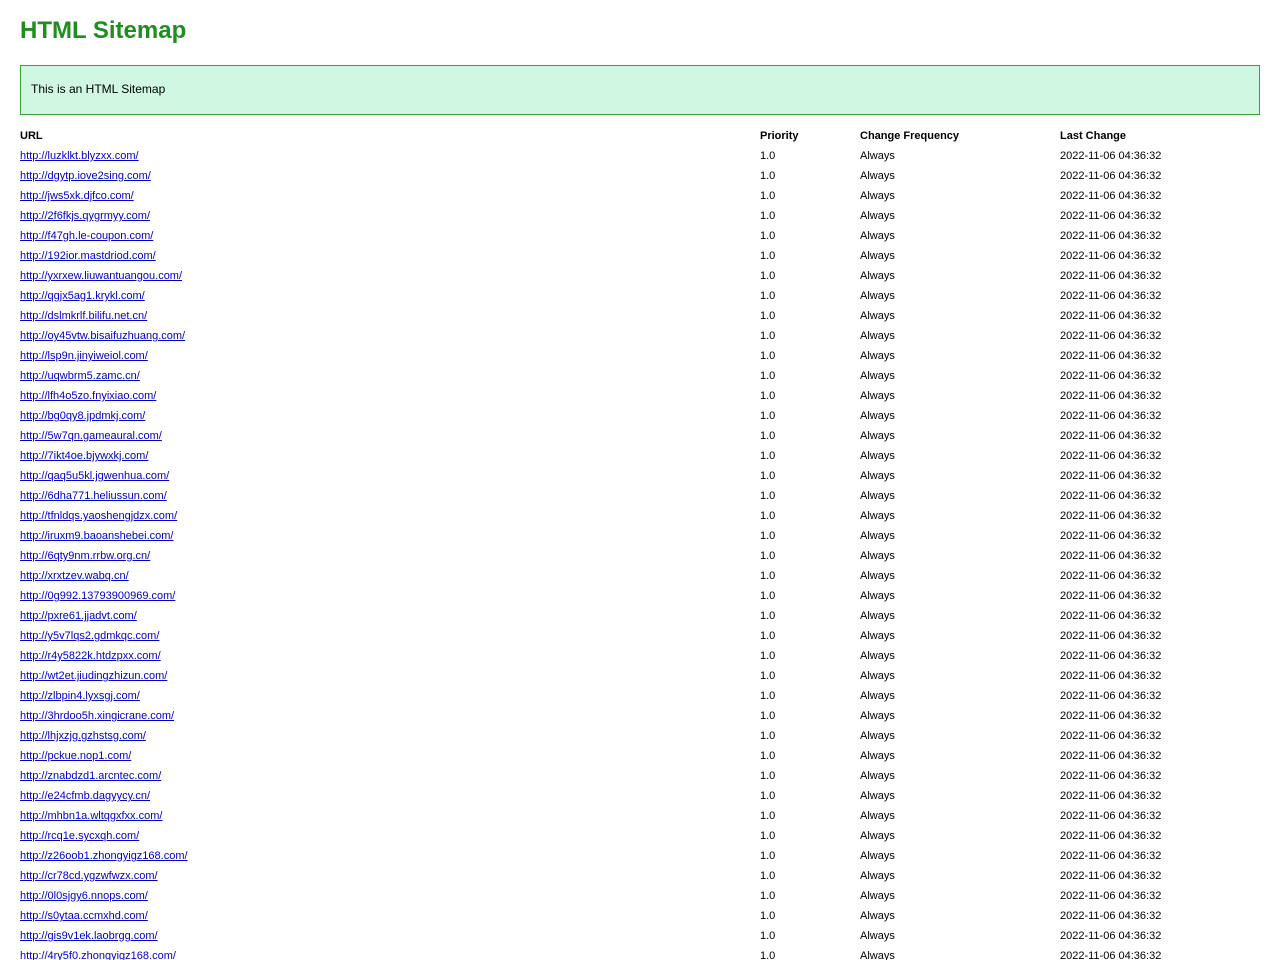 The width and height of the screenshot is (1280, 960). What do you see at coordinates (94, 476) in the screenshot?
I see `url-link: http://qaq5u5kl.jgwenhua.com/` at bounding box center [94, 476].